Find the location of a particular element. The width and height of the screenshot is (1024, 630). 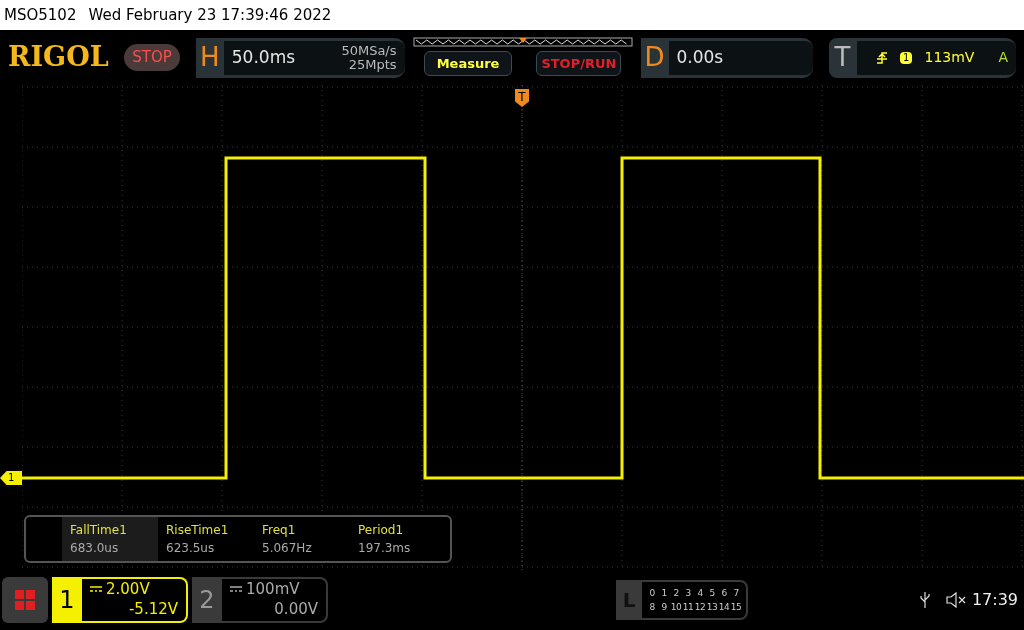

channel-number: 2 is located at coordinates (207, 600).